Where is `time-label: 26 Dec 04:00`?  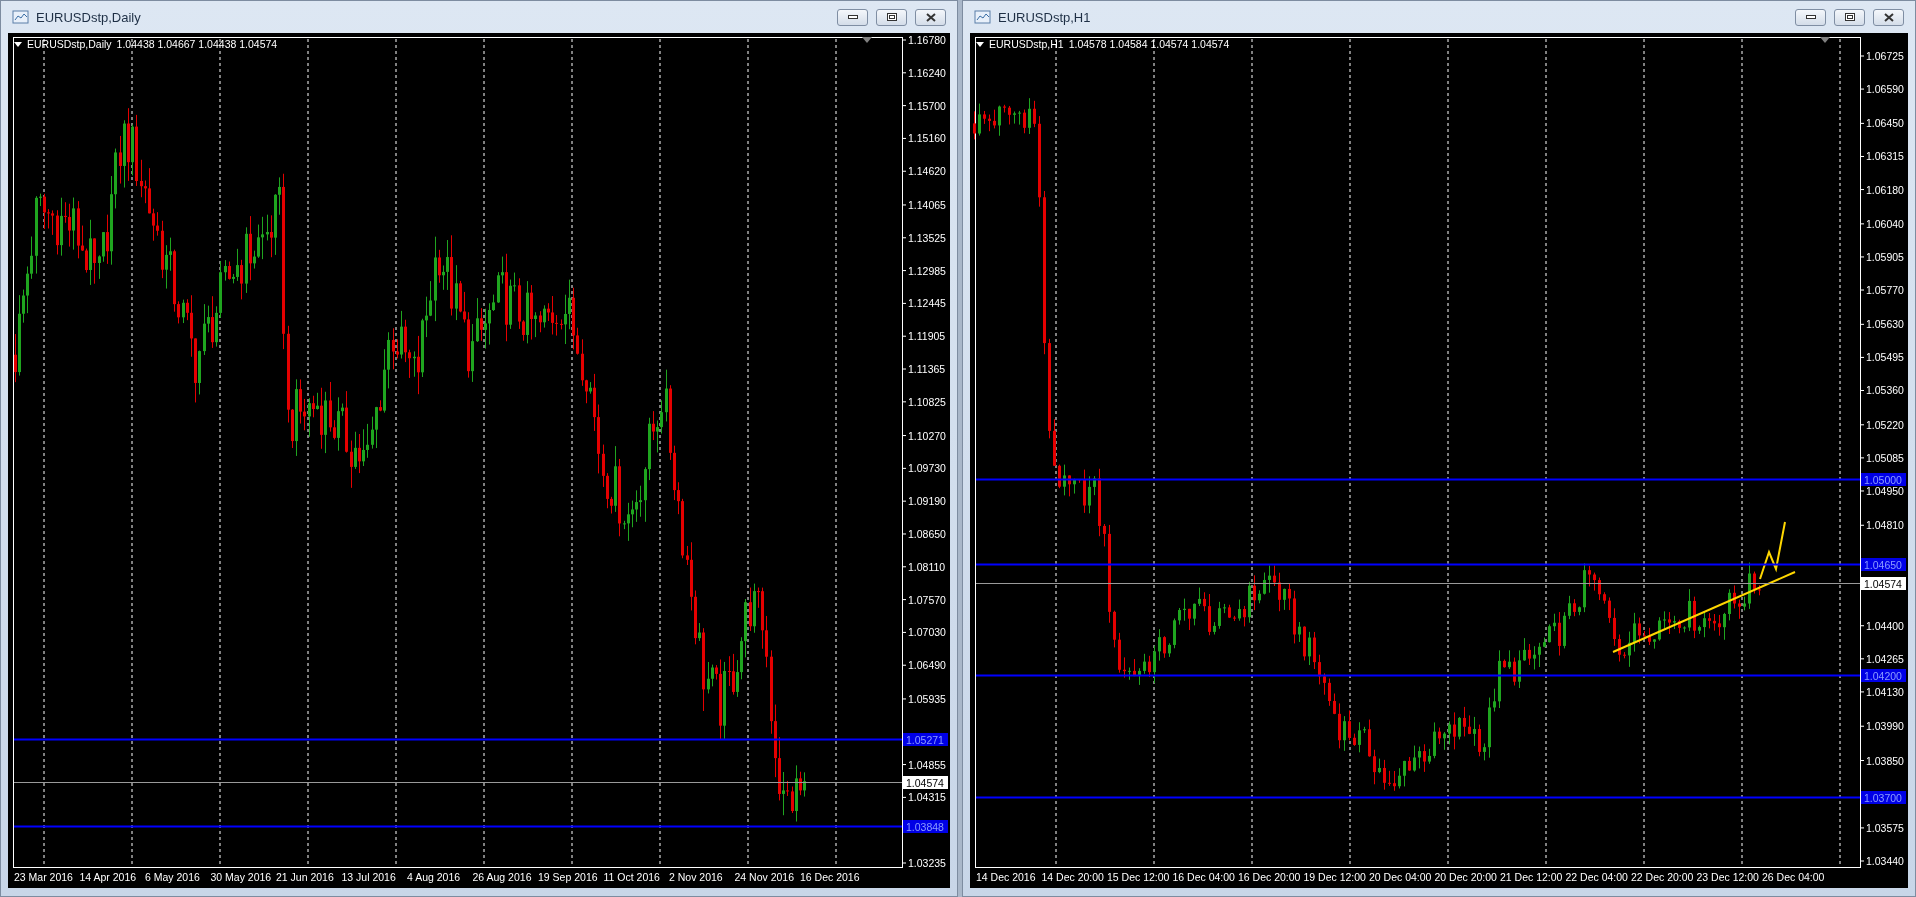
time-label: 26 Dec 04:00 is located at coordinates (1793, 877).